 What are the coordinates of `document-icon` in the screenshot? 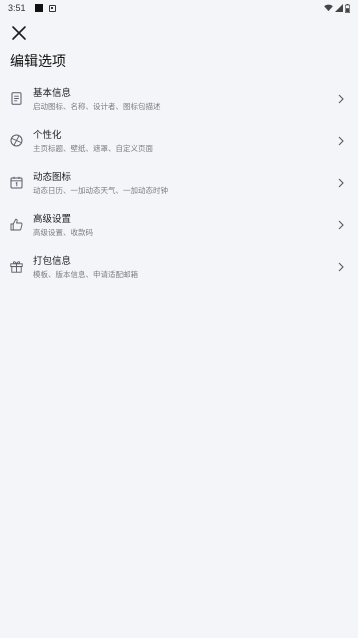 It's located at (16, 98).